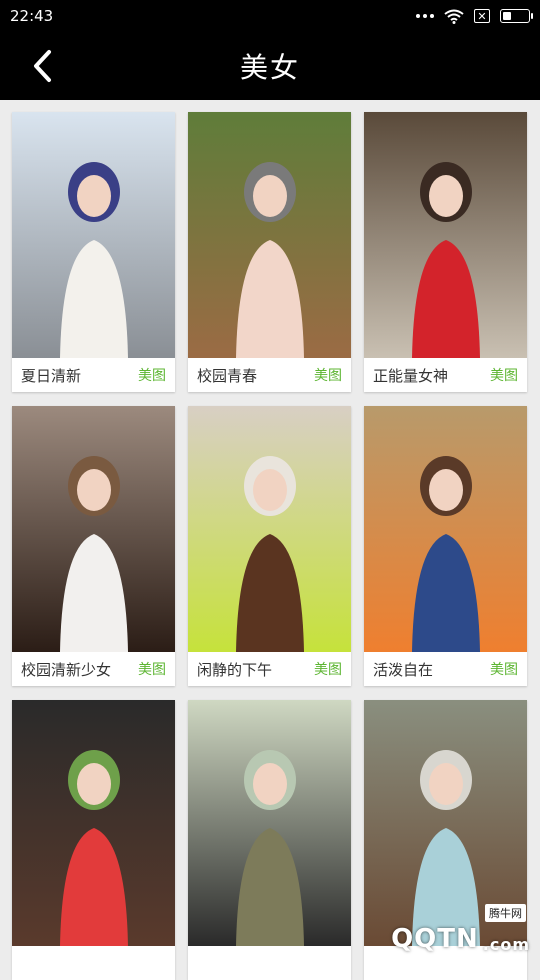  I want to click on site-watermark: 腾牛网 QQTN .com, so click(460, 939).